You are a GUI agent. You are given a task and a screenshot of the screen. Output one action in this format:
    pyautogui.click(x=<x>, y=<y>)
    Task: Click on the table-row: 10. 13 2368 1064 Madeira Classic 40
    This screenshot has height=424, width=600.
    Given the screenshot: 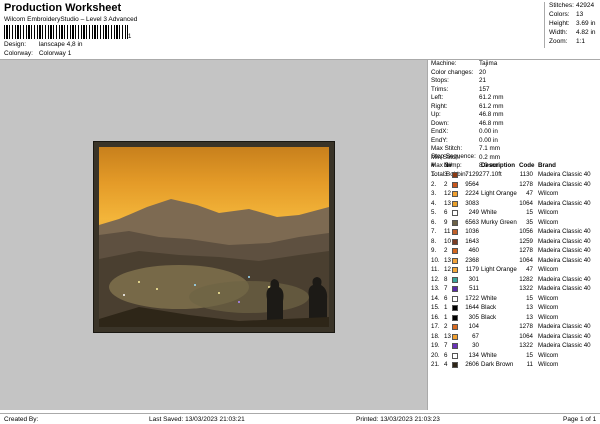 What is the action you would take?
    pyautogui.click(x=514, y=261)
    